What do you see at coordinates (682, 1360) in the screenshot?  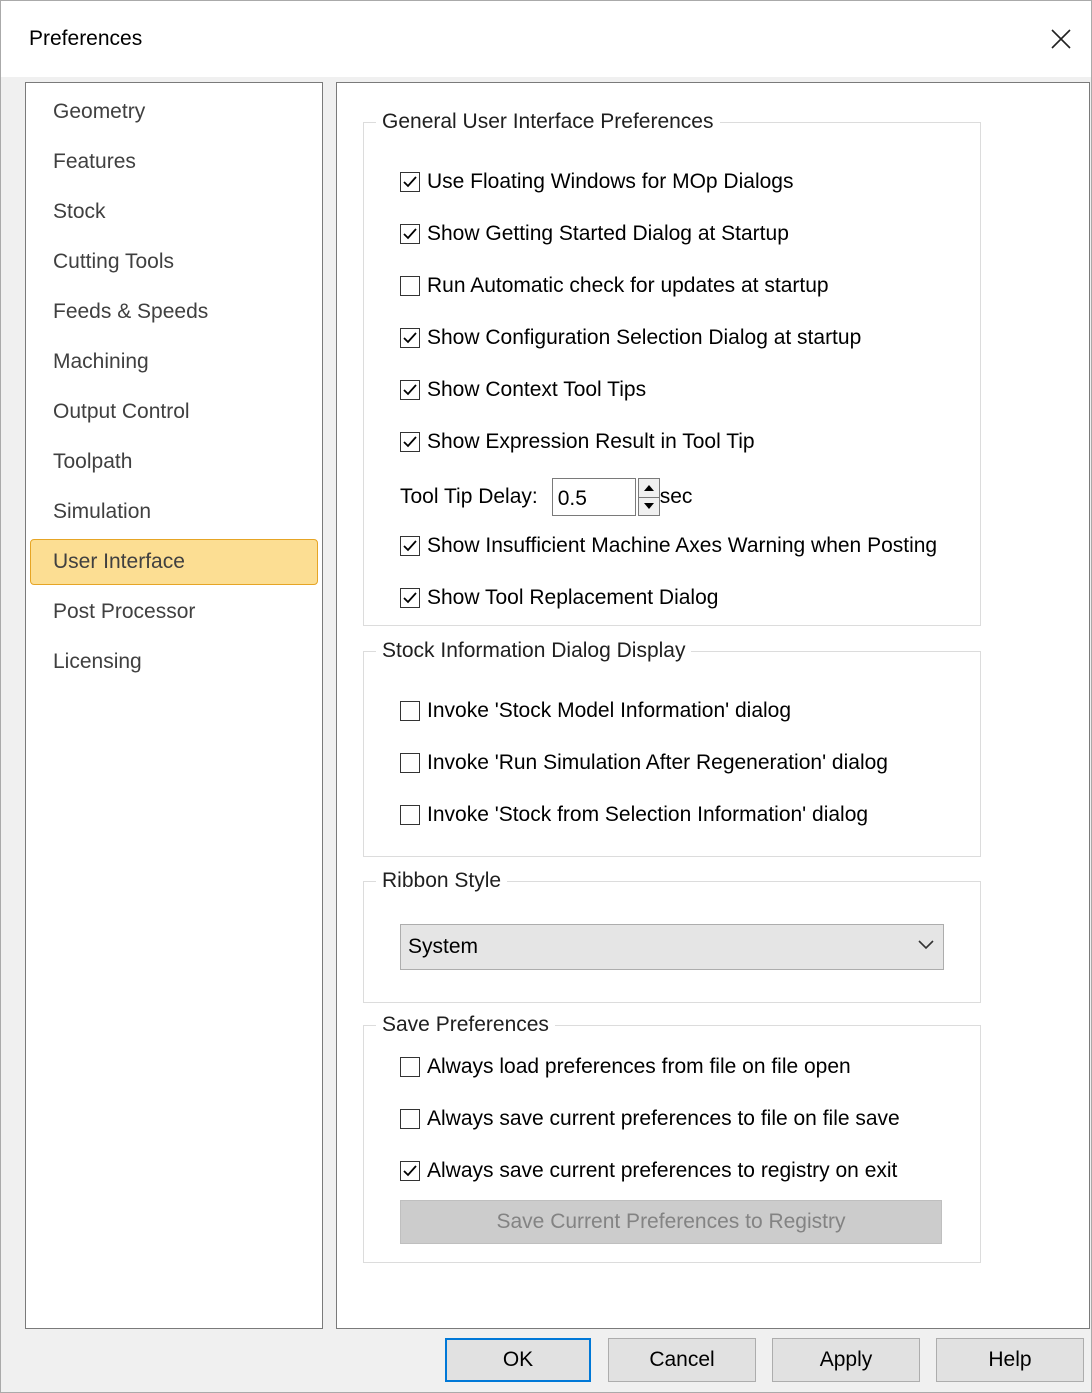 I see `cancel-button: Cancel` at bounding box center [682, 1360].